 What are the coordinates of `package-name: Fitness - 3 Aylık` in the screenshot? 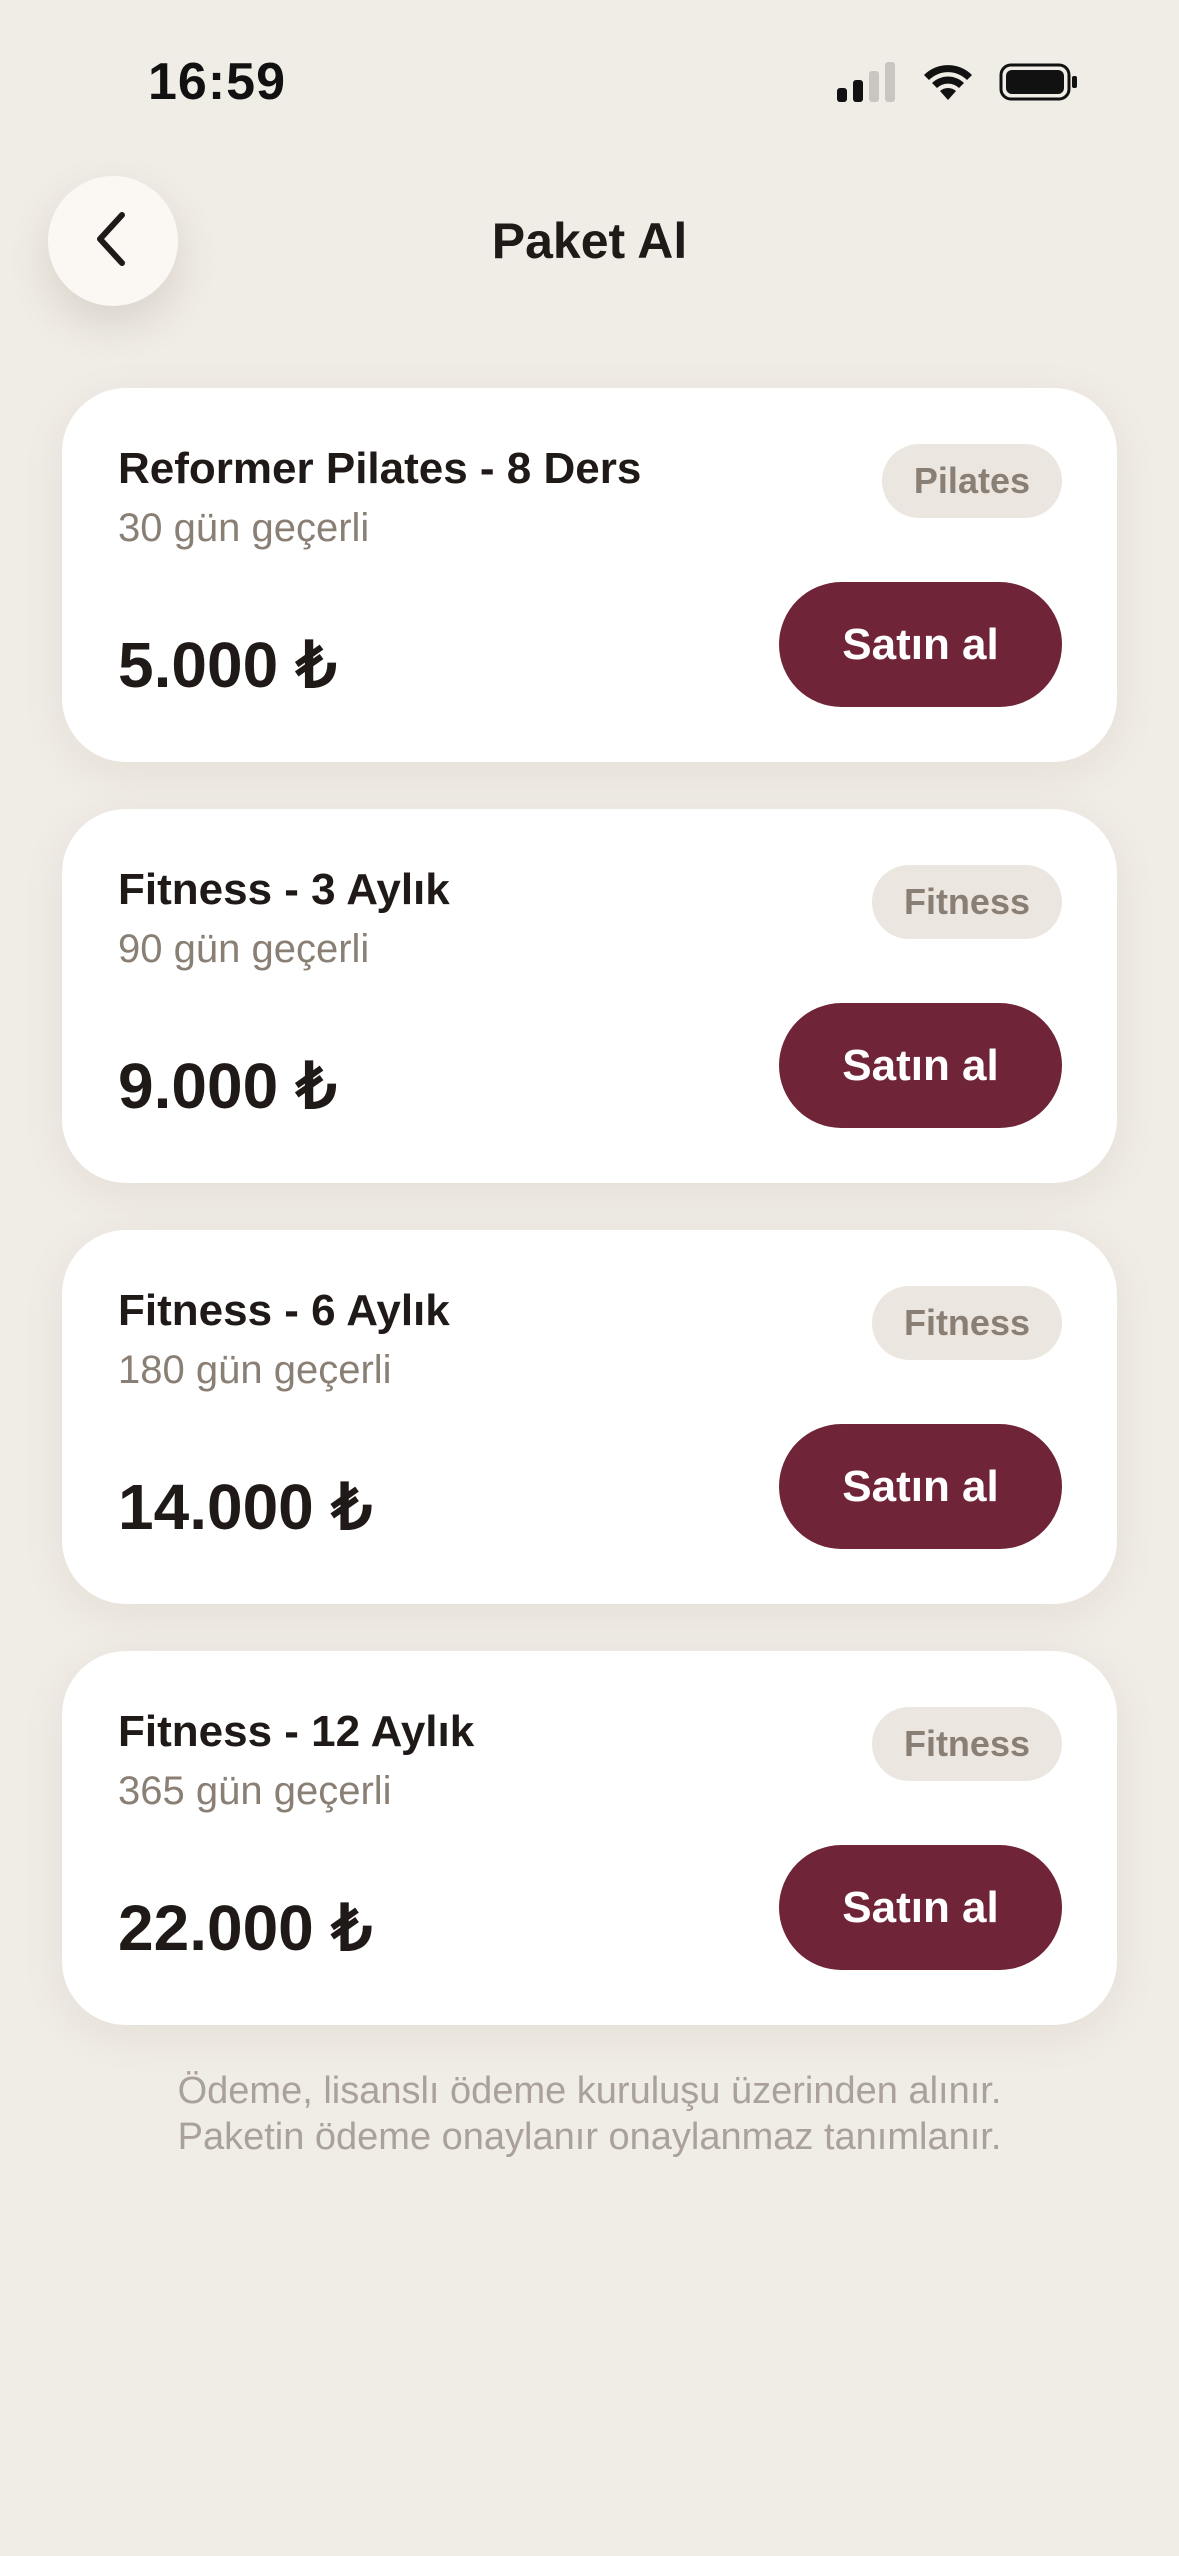 It's located at (284, 889).